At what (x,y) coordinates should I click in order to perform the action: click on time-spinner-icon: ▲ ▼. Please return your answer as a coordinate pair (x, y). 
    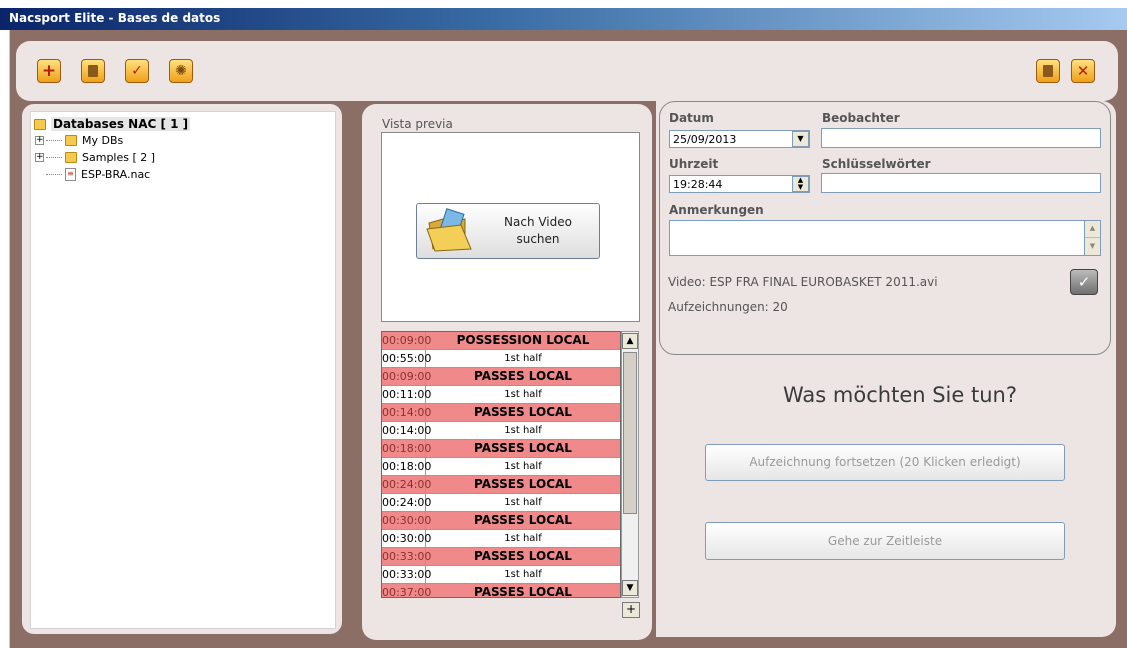
    Looking at the image, I should click on (800, 184).